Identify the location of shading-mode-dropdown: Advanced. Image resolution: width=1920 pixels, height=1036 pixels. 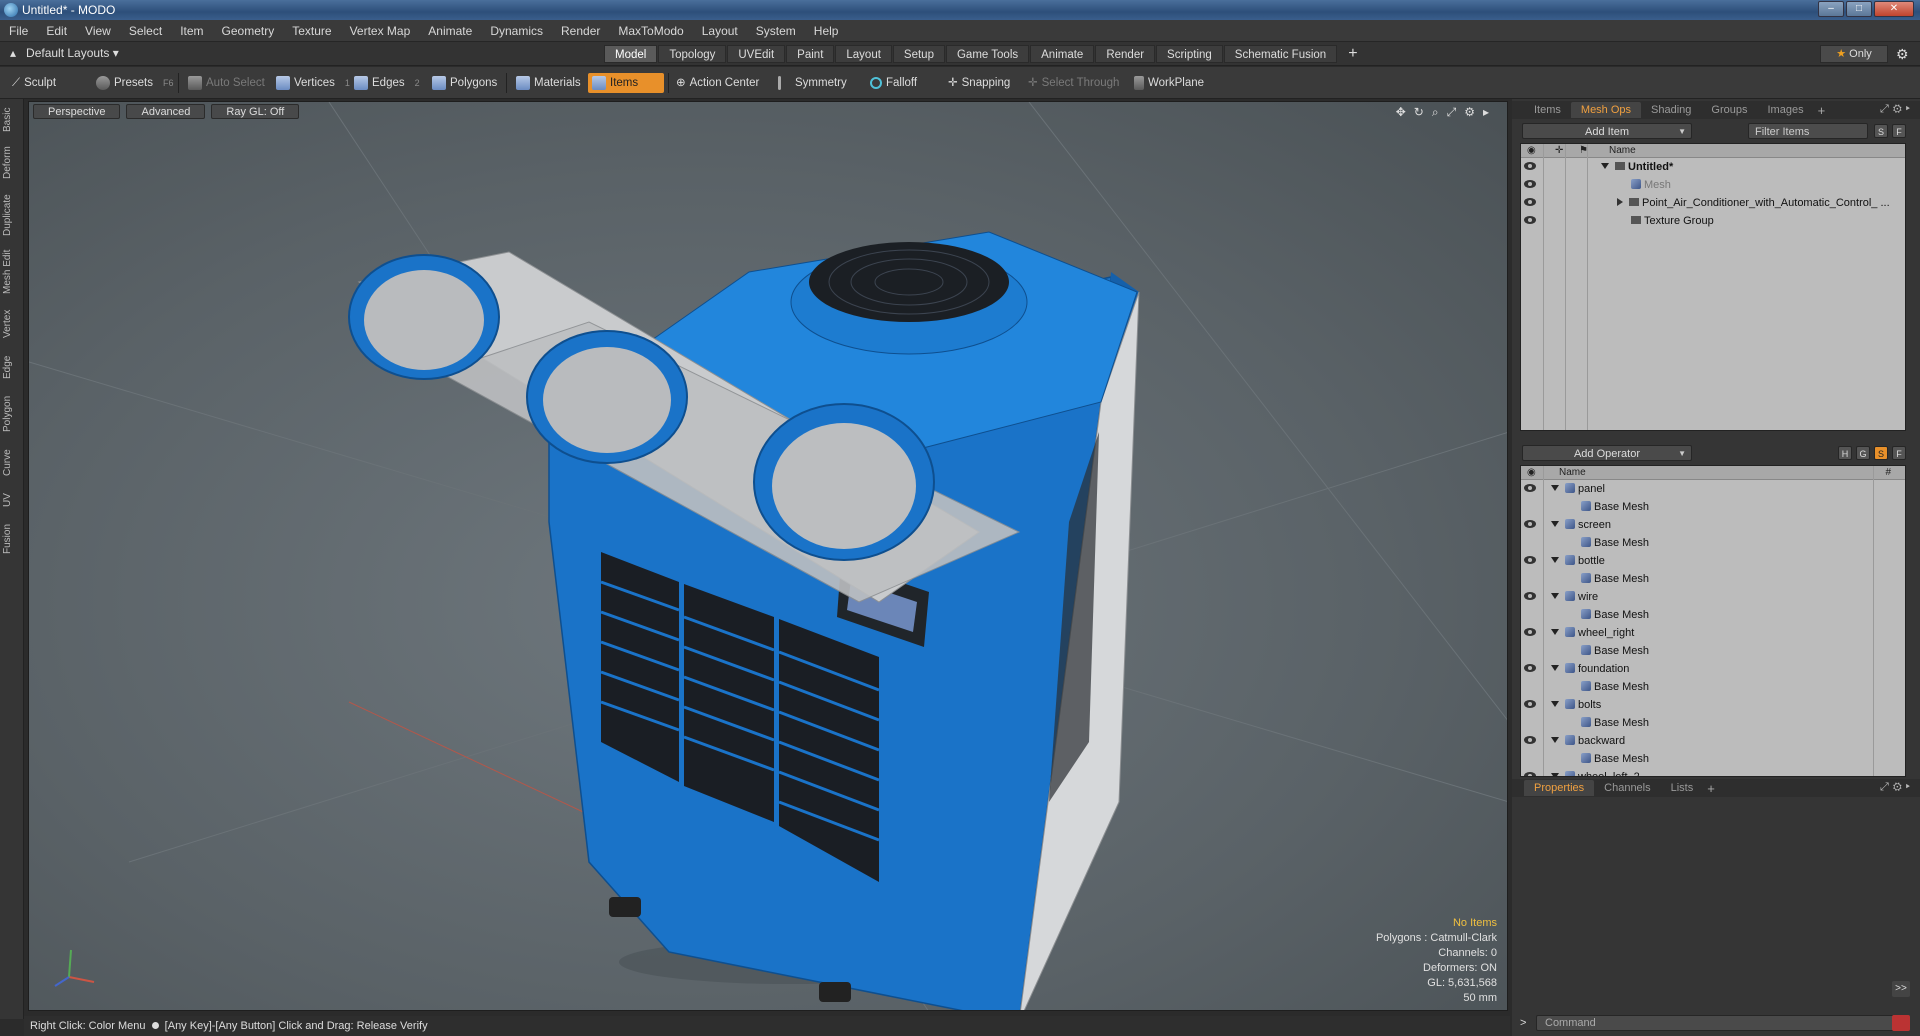
(166, 111).